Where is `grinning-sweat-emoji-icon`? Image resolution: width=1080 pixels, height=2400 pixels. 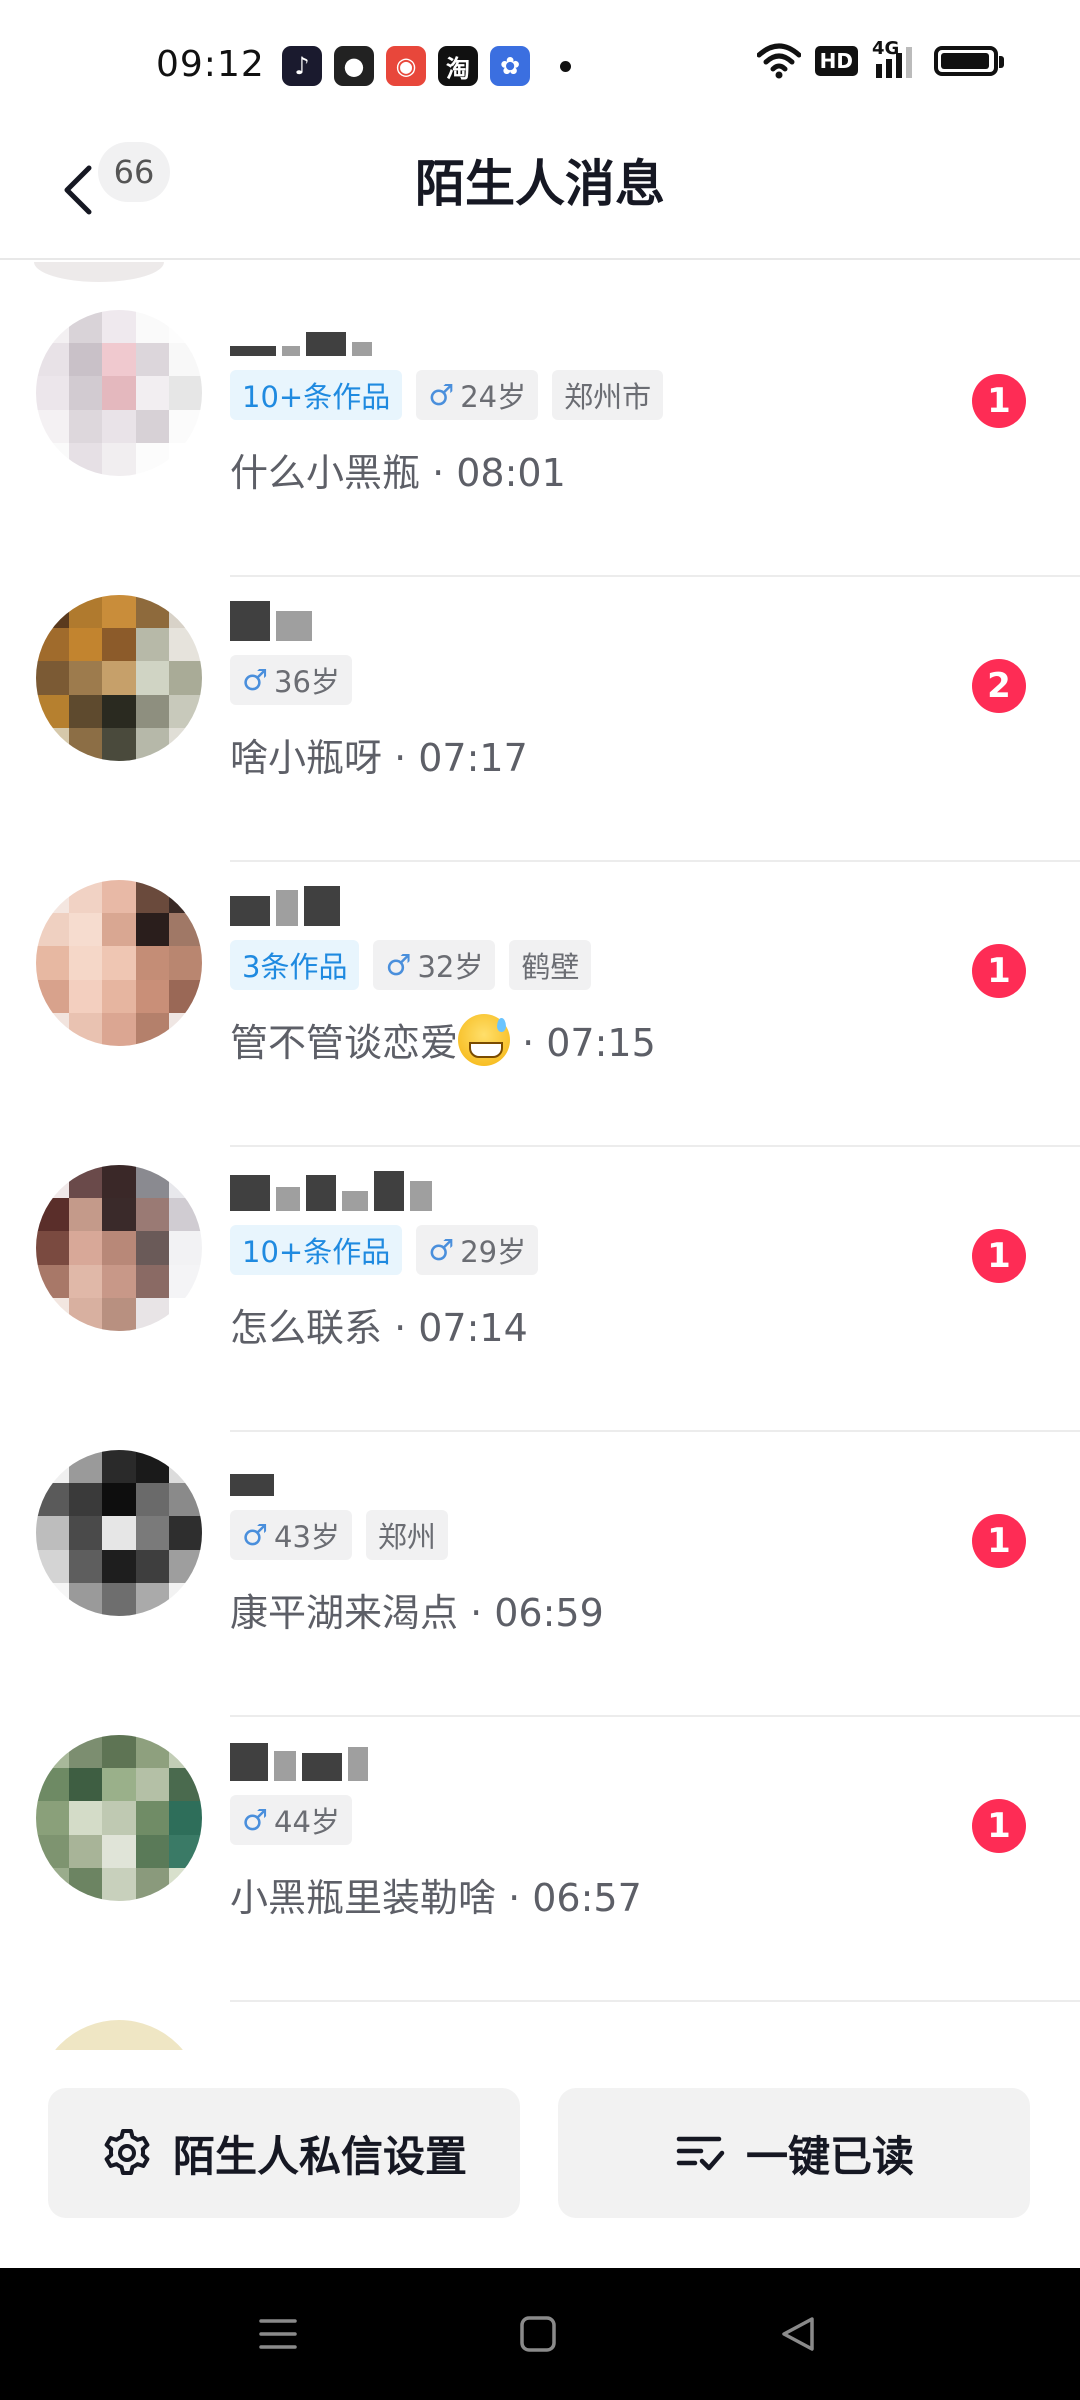
grinning-sweat-emoji-icon is located at coordinates (484, 1040).